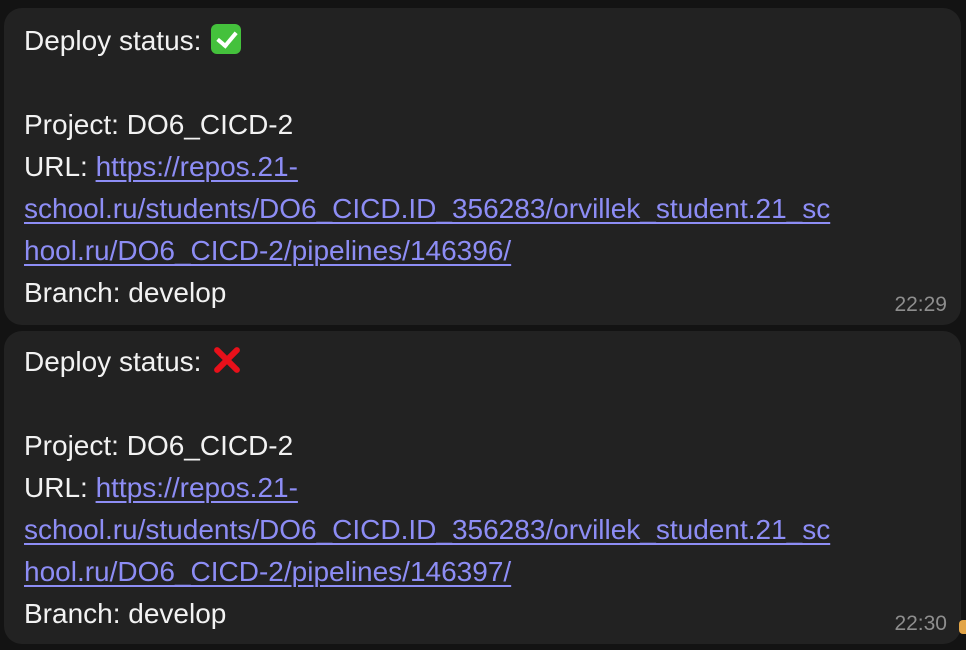 The image size is (966, 650). I want to click on url-continuation: hool.ru/DO6_CICD-2/pipelines/146397/, so click(267, 572).